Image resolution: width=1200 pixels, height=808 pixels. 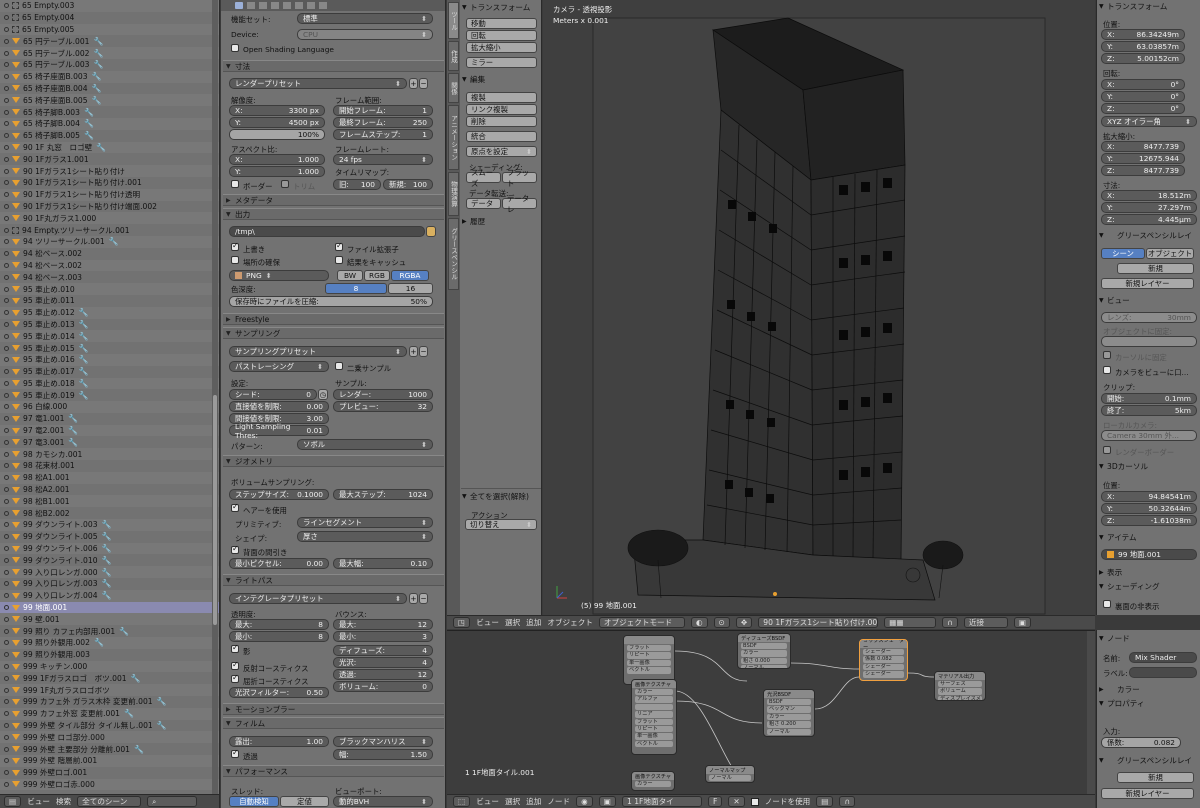 I want to click on cache-result-checkbox, so click(x=339, y=260).